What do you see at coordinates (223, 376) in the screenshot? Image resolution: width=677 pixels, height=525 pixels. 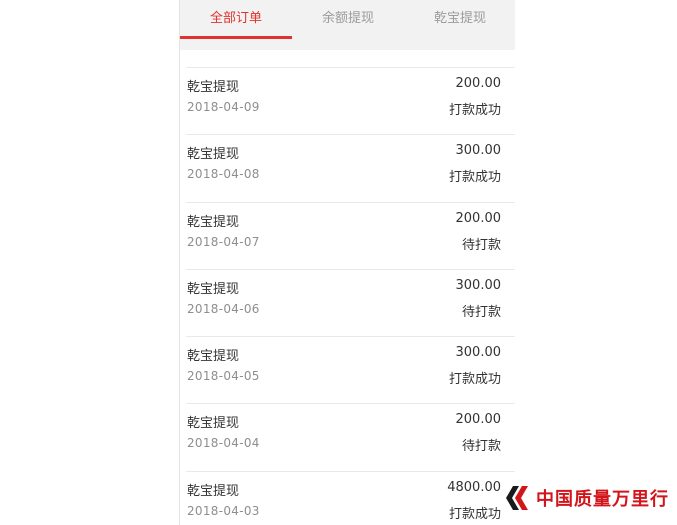 I see `order-date: 2018-04-05` at bounding box center [223, 376].